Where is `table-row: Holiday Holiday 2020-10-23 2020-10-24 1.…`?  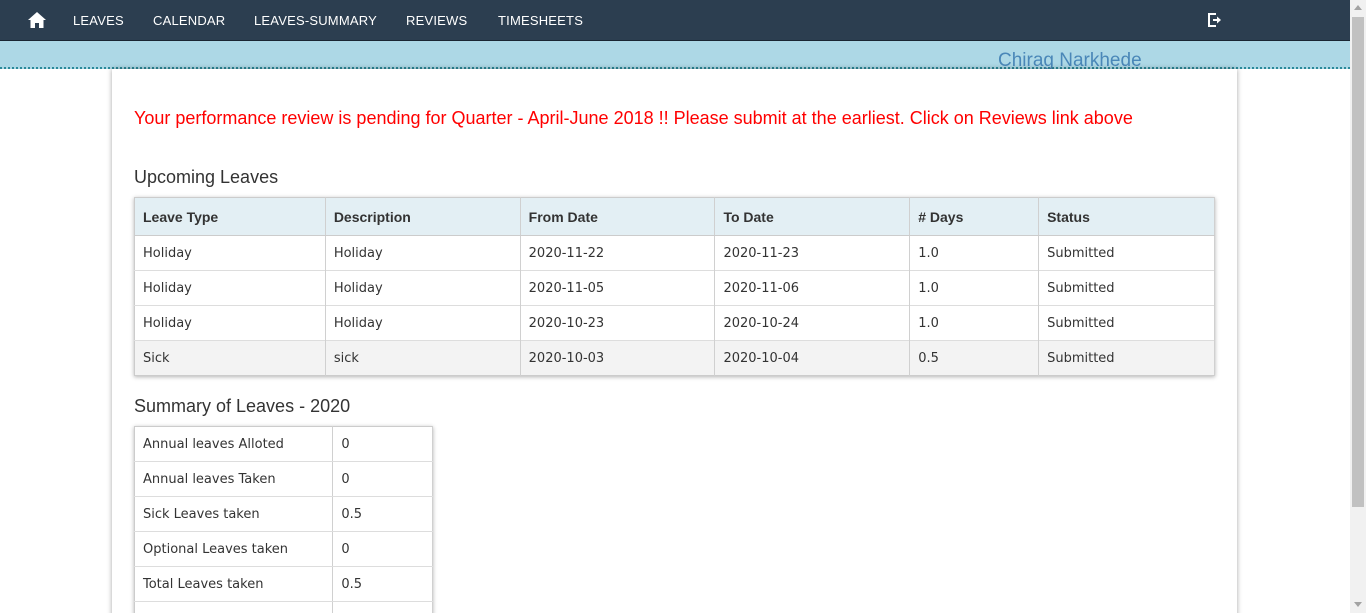
table-row: Holiday Holiday 2020-10-23 2020-10-24 1.… is located at coordinates (674, 323).